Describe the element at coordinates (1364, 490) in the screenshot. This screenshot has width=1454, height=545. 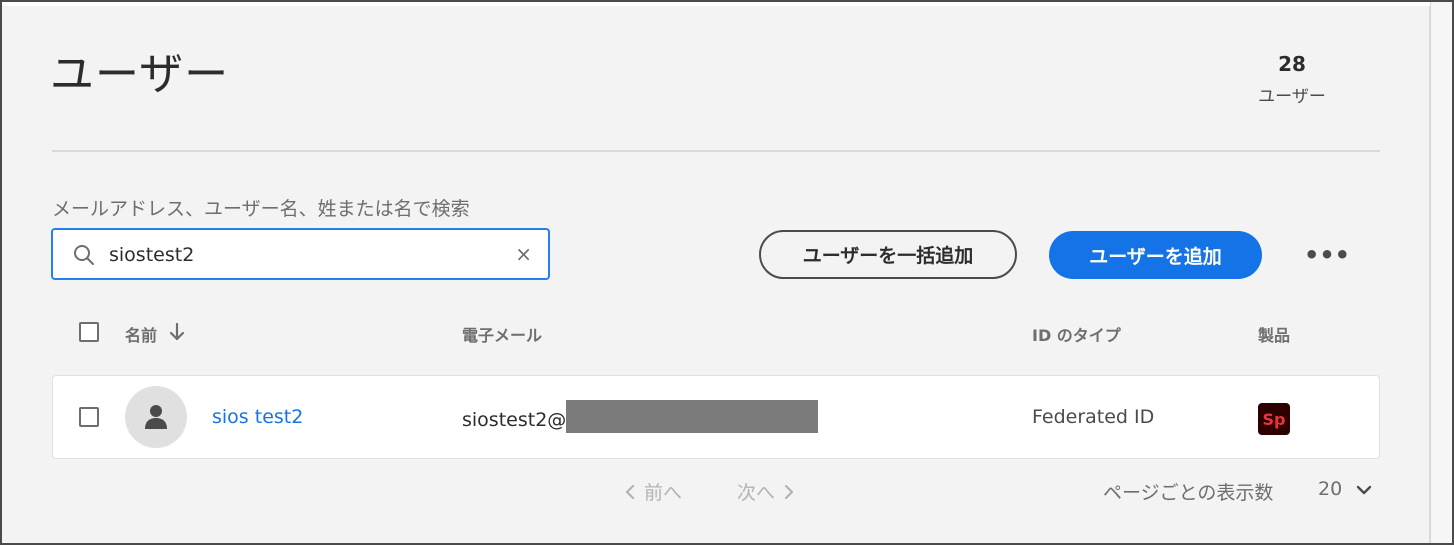
I see `chevron-down-icon` at that location.